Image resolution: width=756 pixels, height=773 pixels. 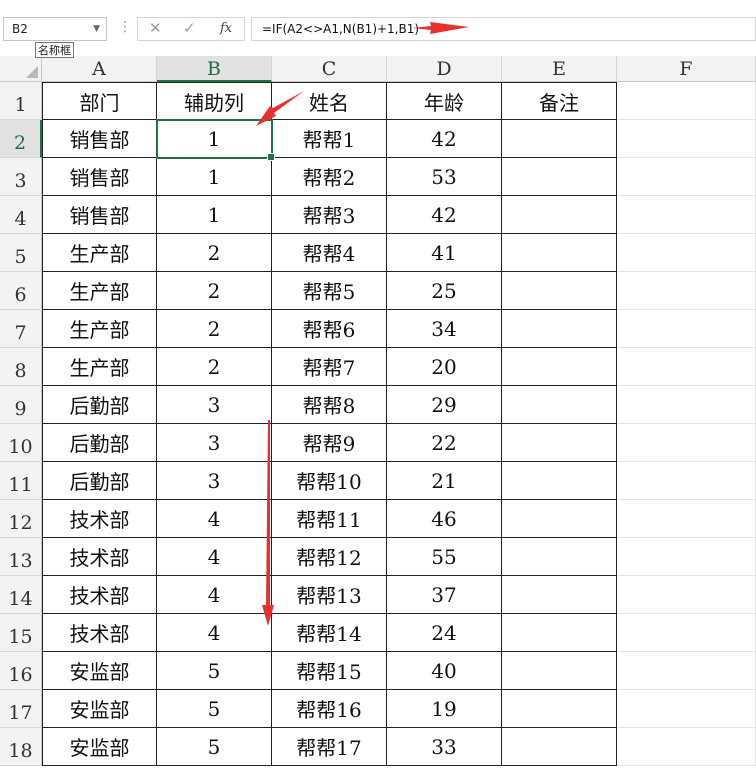 What do you see at coordinates (99, 557) in the screenshot?
I see `cell-a13: 技术部` at bounding box center [99, 557].